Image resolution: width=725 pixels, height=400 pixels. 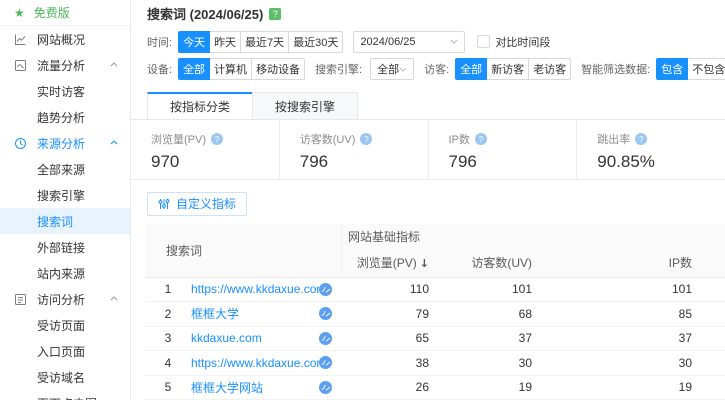 I want to click on sidebar-item-visit-analysis: 访问分析, so click(x=65, y=299).